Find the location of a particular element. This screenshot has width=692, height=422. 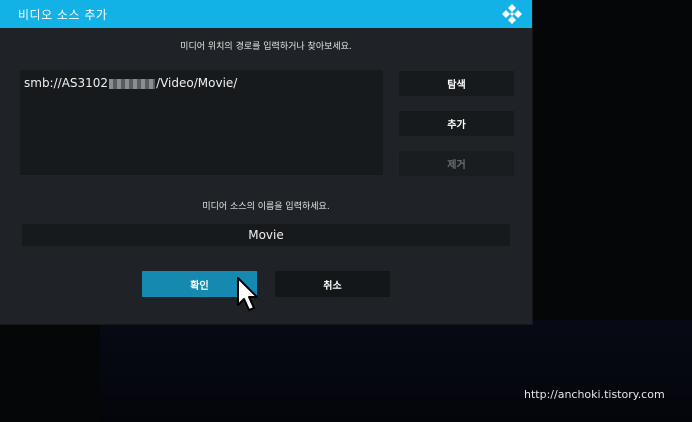

remove-button: 제거 is located at coordinates (456, 163).